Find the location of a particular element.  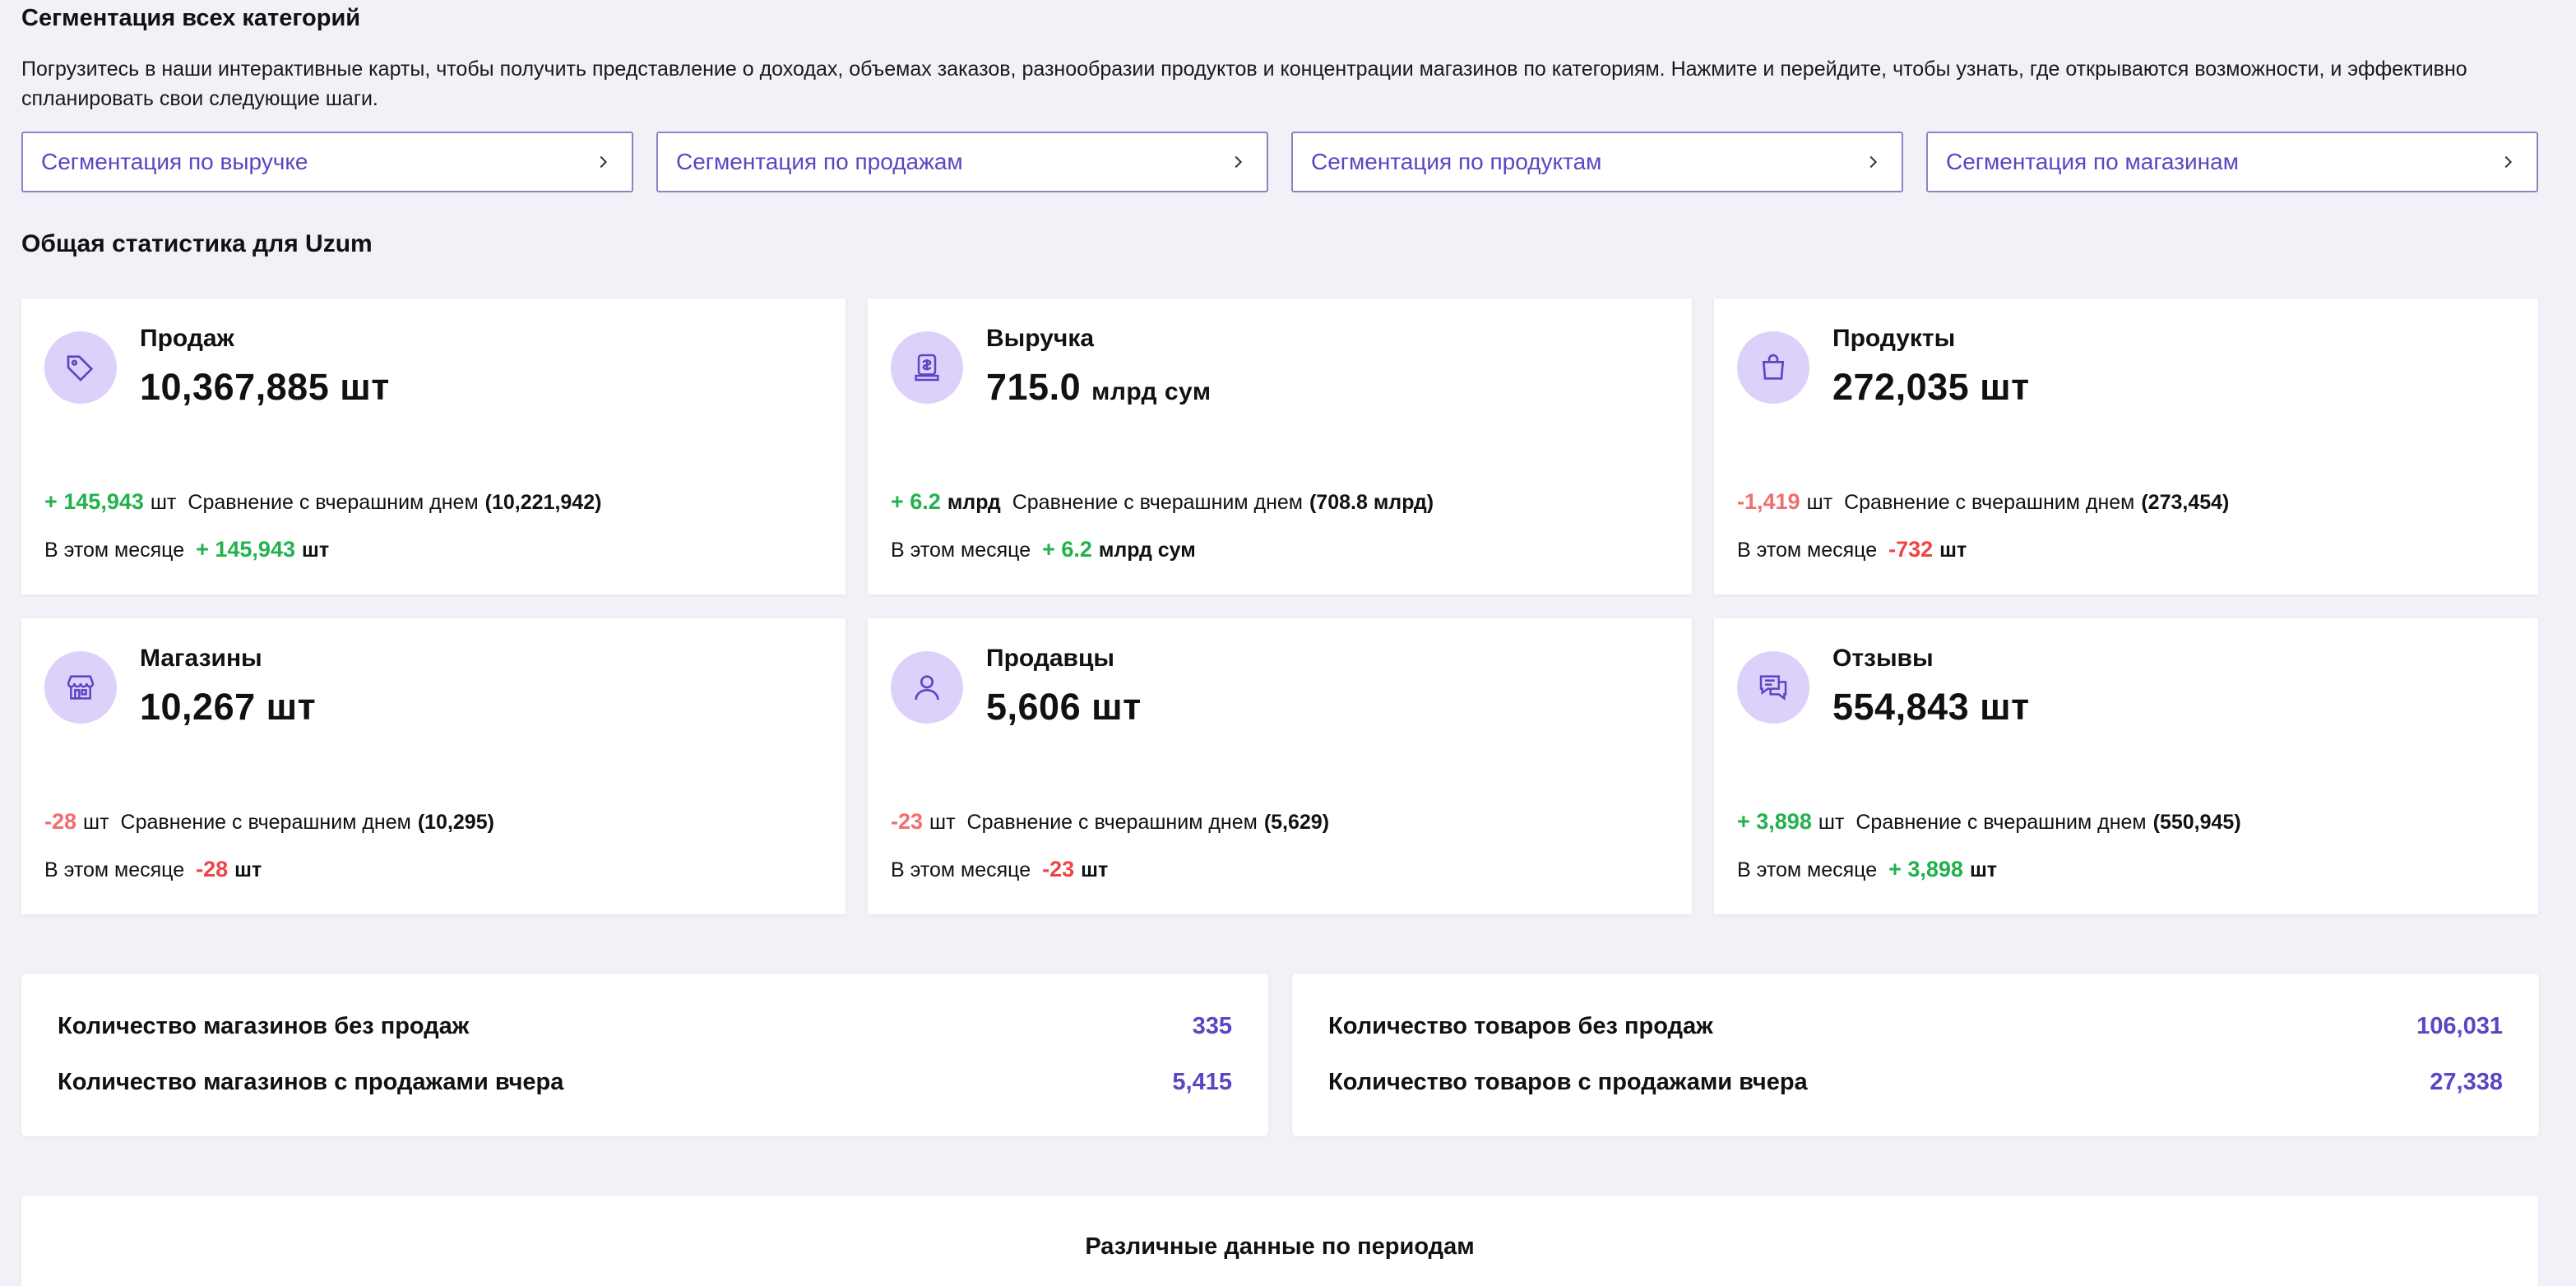

summary-value: 5,415 is located at coordinates (1202, 1082).